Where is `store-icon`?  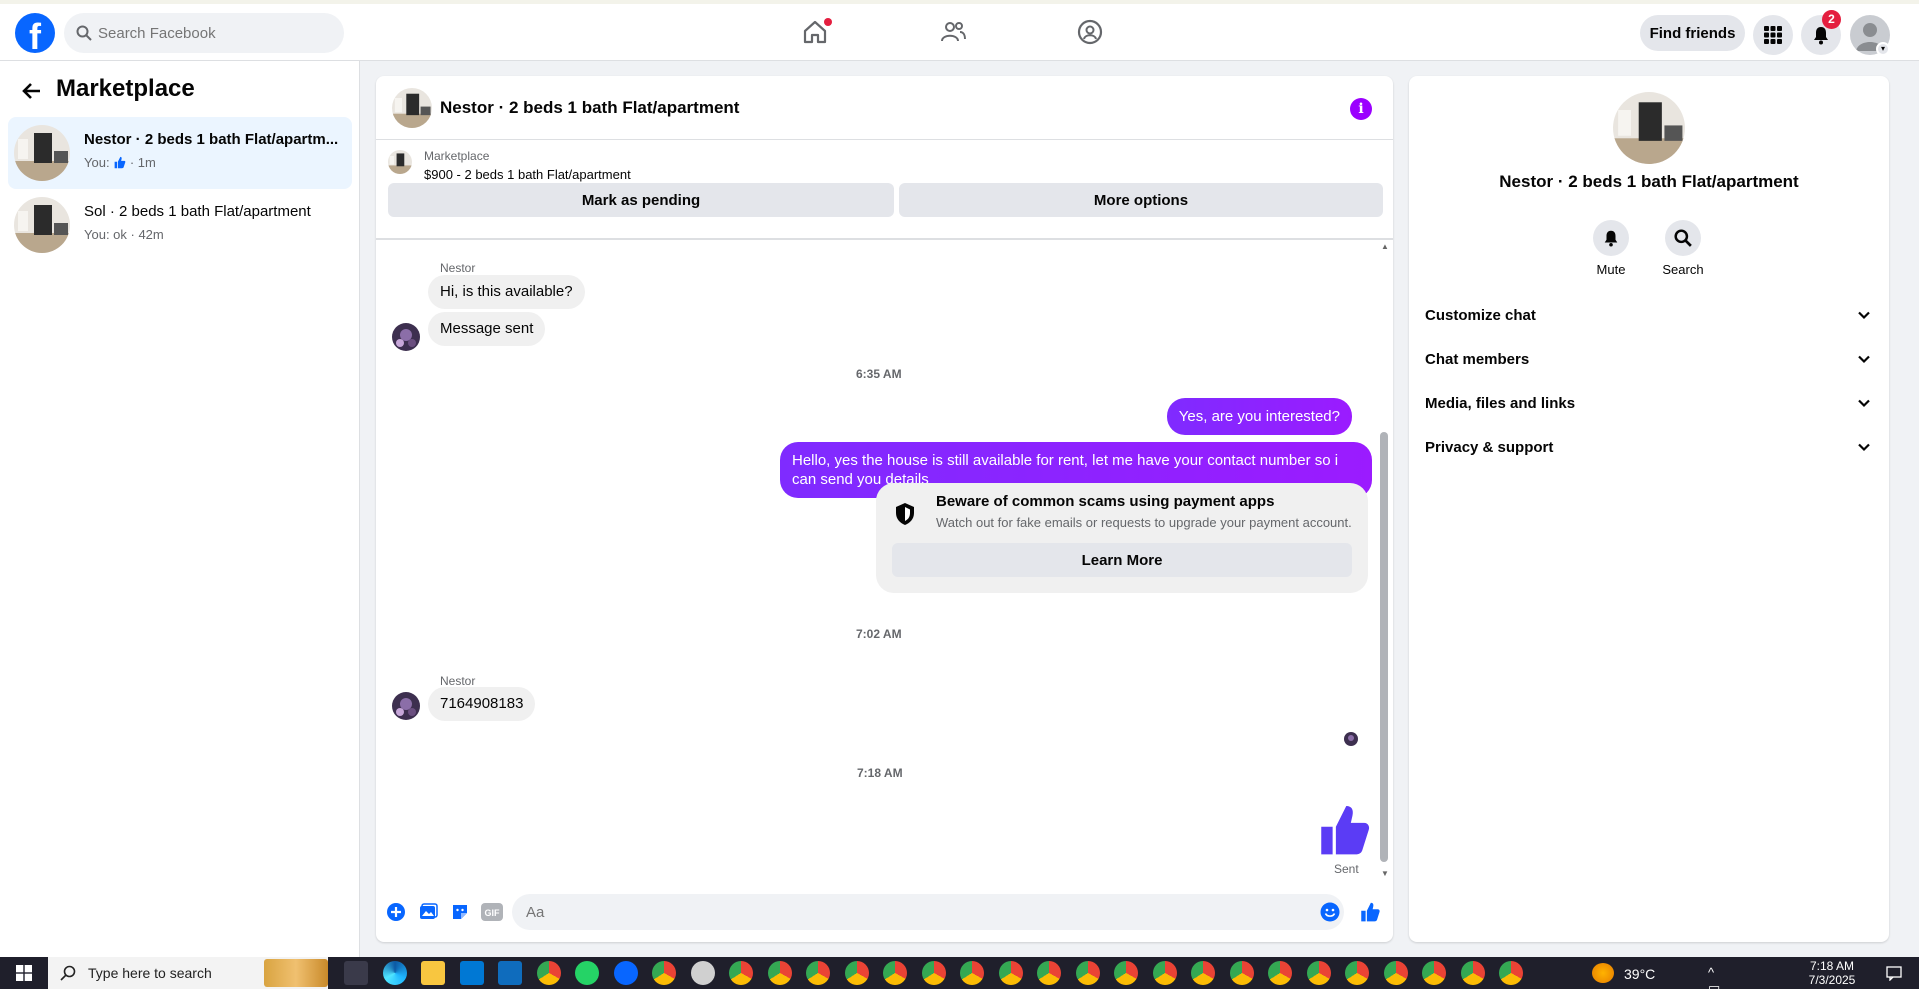 store-icon is located at coordinates (471, 973).